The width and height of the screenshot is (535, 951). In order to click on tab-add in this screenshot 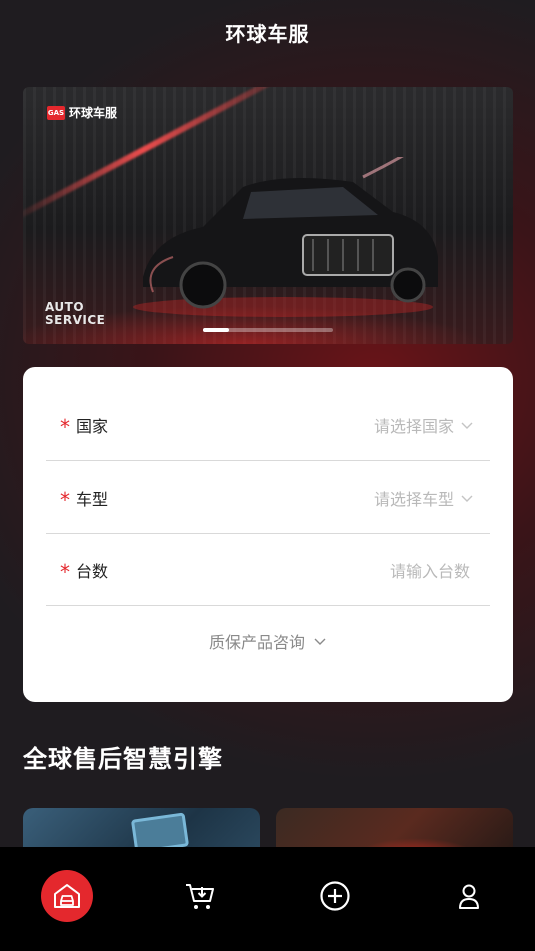, I will do `click(335, 896)`.